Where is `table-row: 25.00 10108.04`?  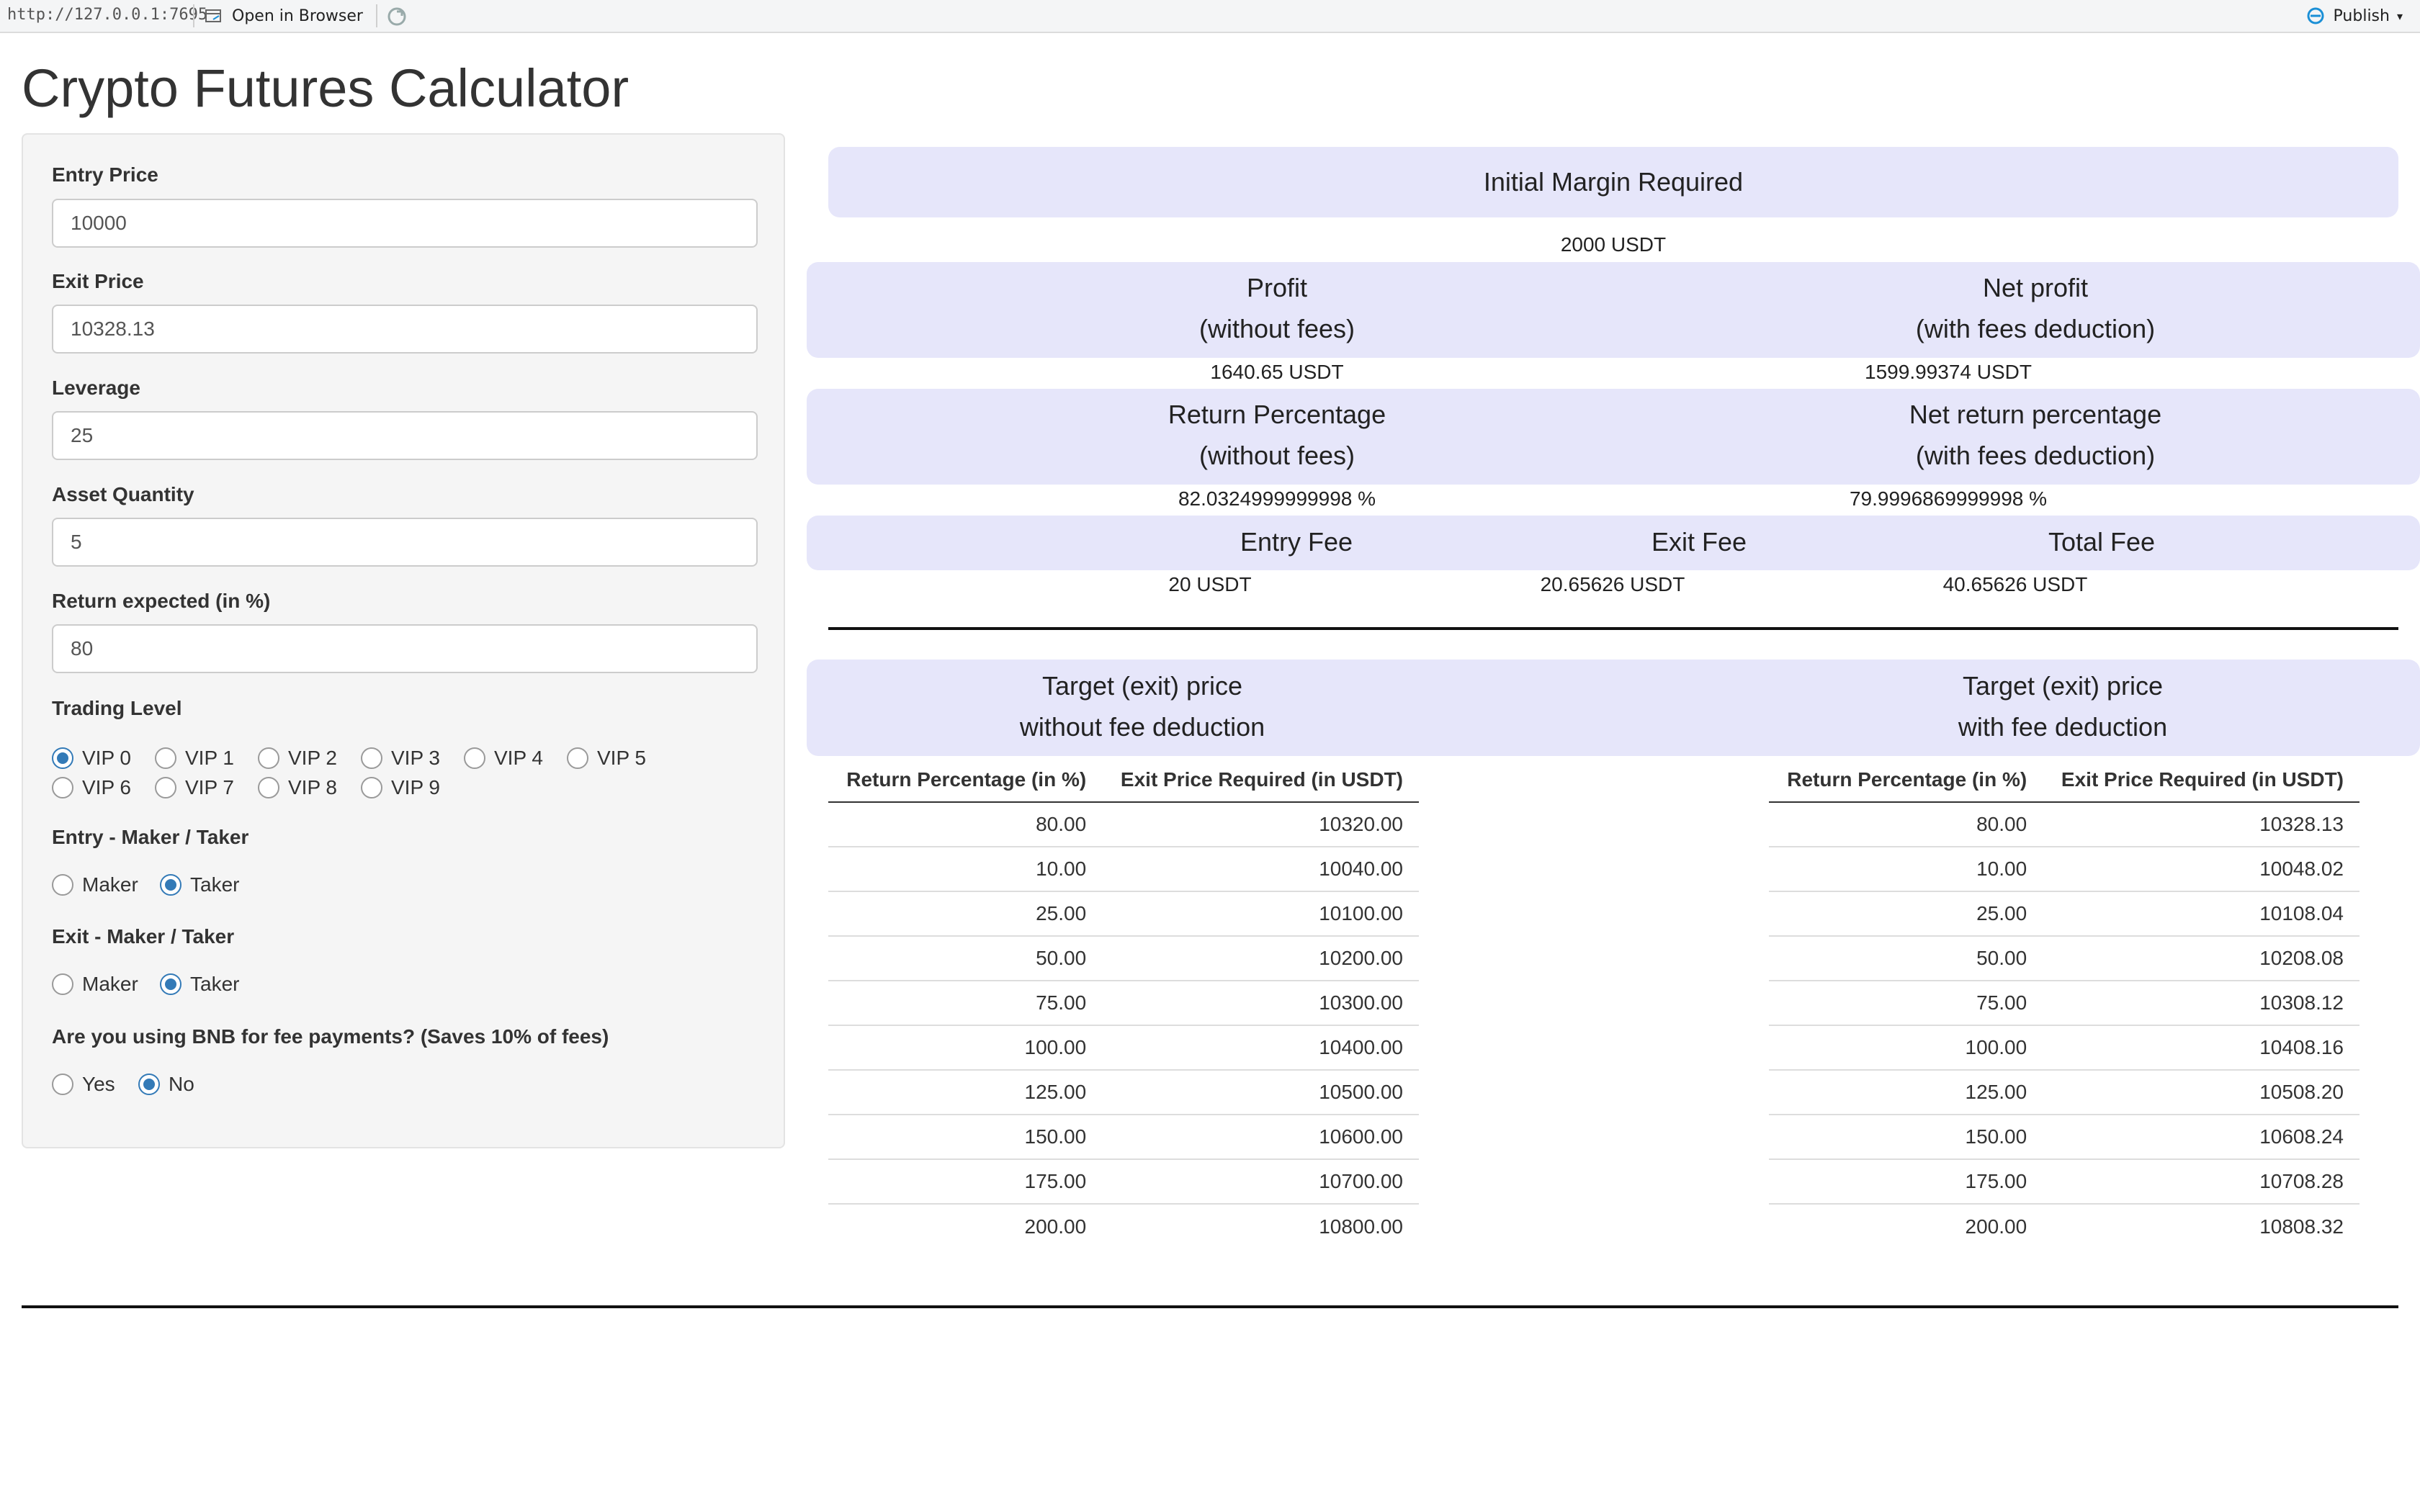
table-row: 25.00 10108.04 is located at coordinates (2064, 913).